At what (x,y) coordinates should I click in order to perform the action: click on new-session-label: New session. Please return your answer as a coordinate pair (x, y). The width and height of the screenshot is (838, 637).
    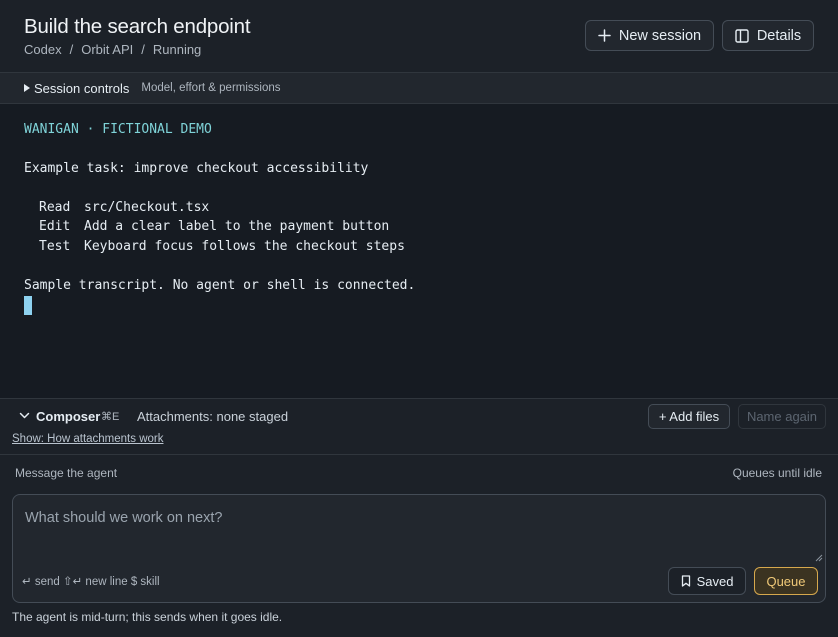
    Looking at the image, I should click on (660, 35).